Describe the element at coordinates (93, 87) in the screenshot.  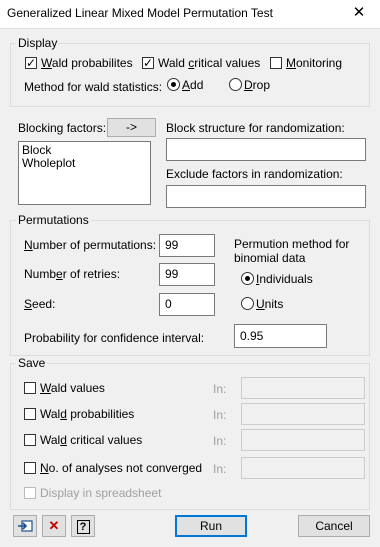
I see `method-wald-label: Method for wald statistics:` at that location.